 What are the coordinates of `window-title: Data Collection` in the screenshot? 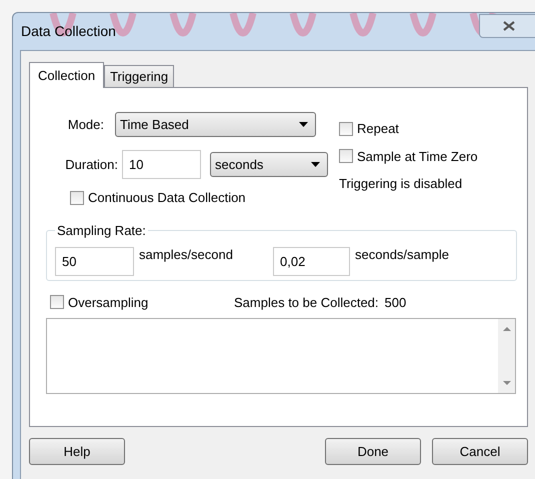 It's located at (68, 31).